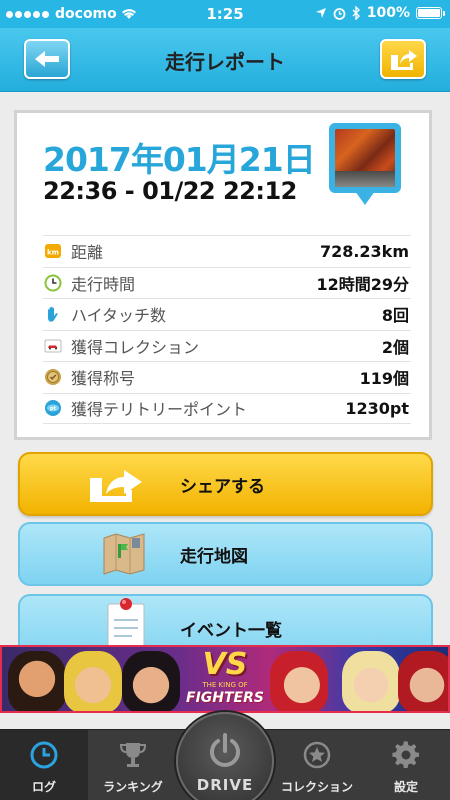 The height and width of the screenshot is (800, 450). I want to click on tab-ranking: ランキング, so click(133, 765).